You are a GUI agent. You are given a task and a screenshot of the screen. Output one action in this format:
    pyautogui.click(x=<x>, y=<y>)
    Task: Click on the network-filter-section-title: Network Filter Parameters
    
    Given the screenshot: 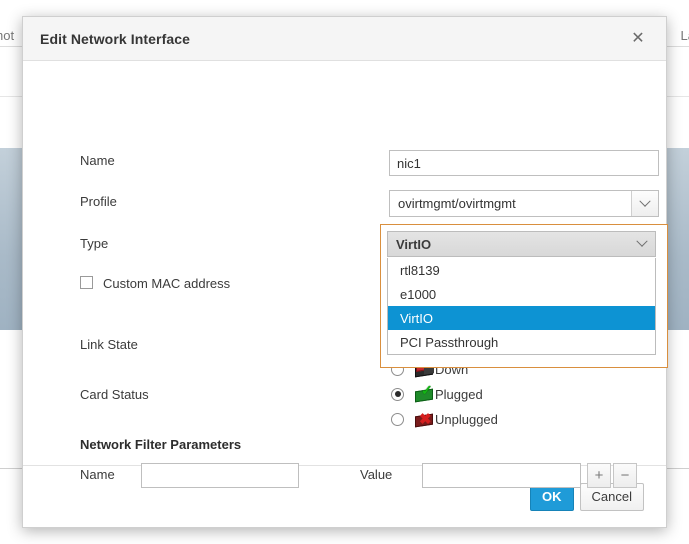 What is the action you would take?
    pyautogui.click(x=161, y=444)
    